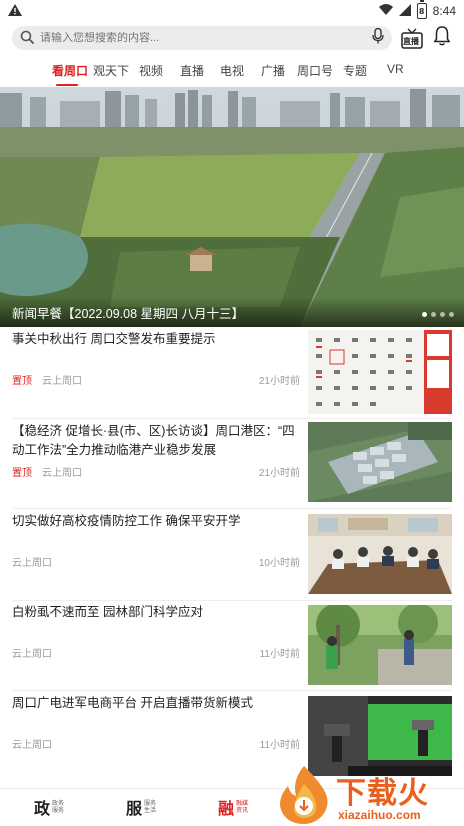  Describe the element at coordinates (58, 803) in the screenshot. I see `nav-sublabel-line: 政务` at that location.